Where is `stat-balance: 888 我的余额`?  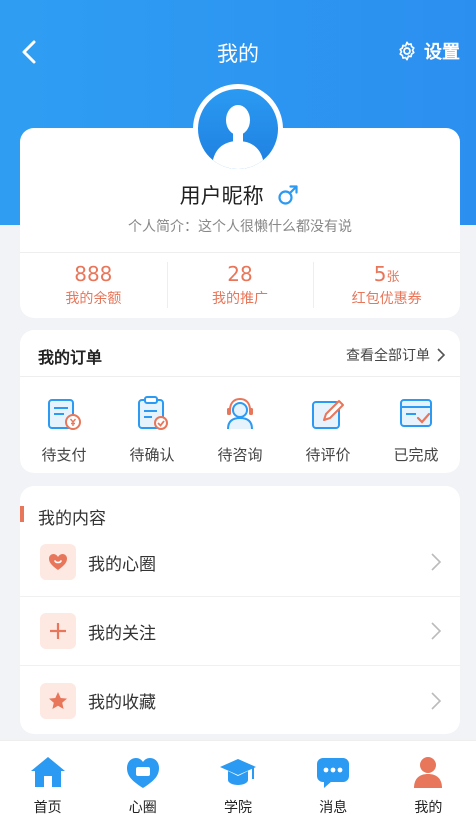 stat-balance: 888 我的余额 is located at coordinates (93, 285).